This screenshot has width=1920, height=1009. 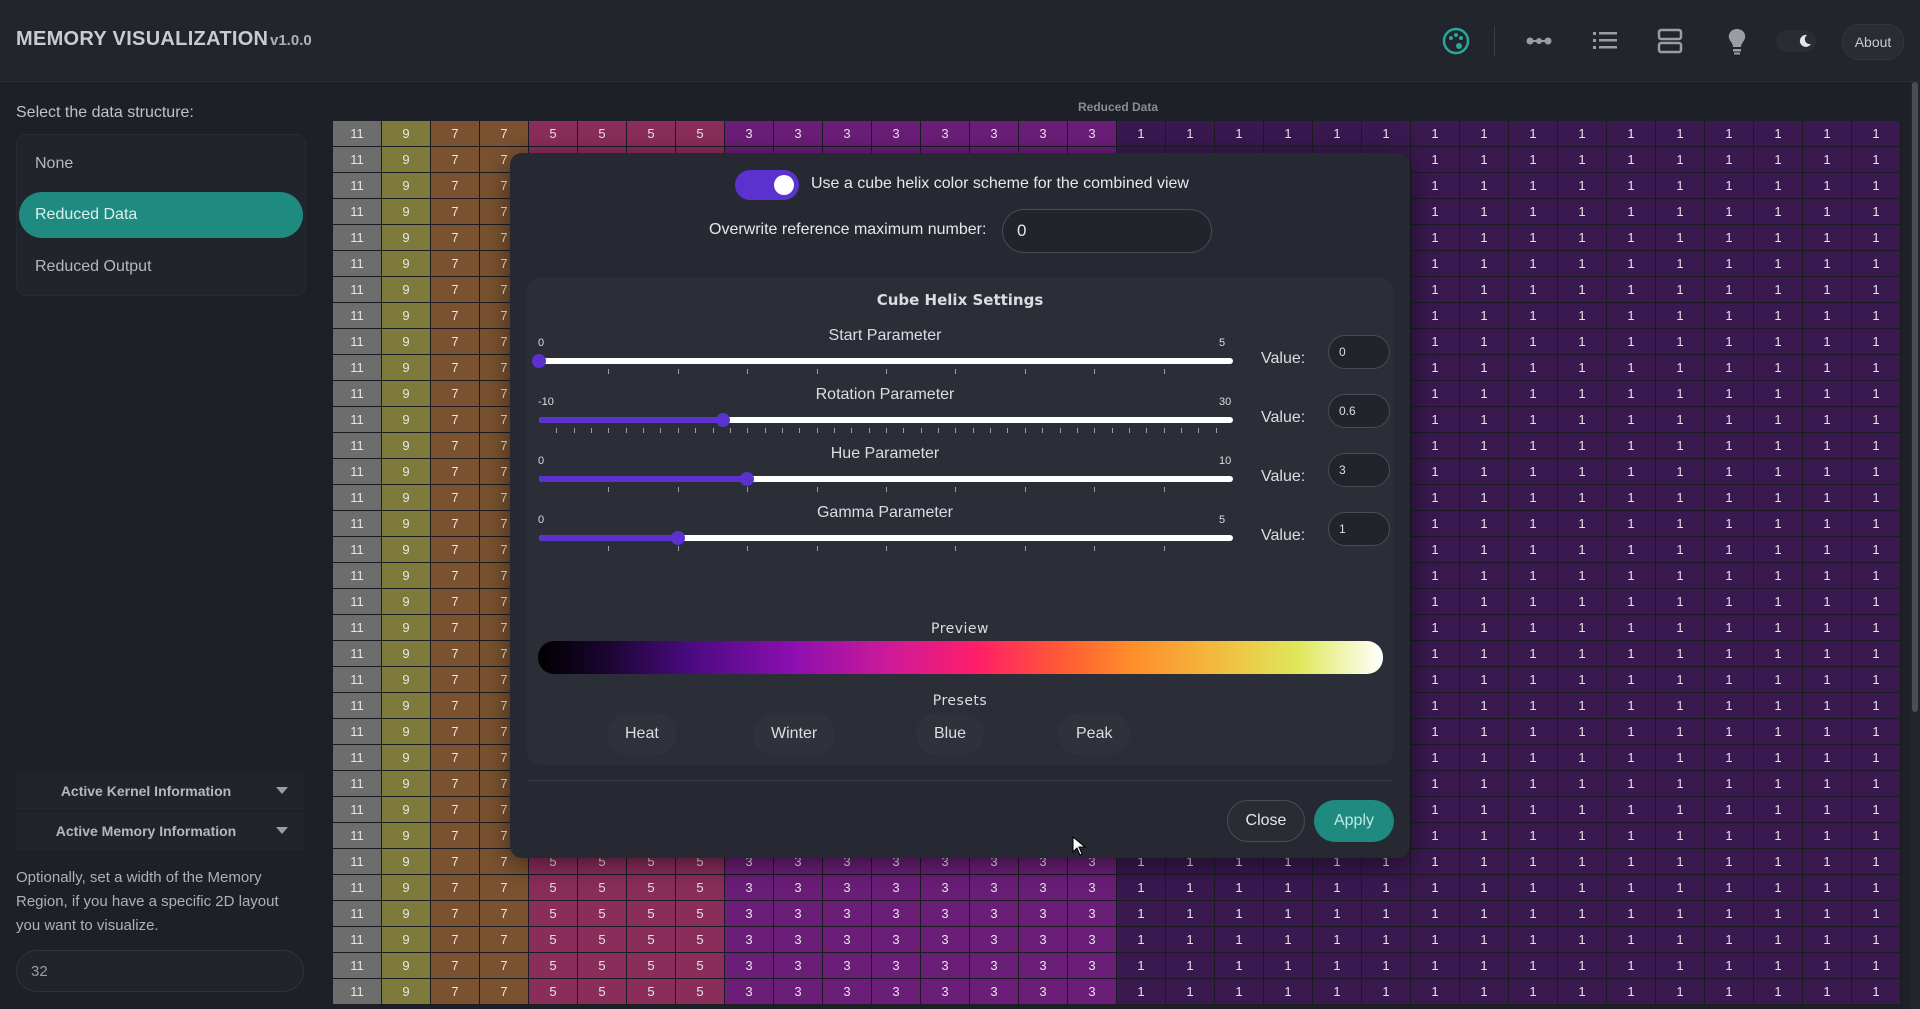 What do you see at coordinates (882, 361) in the screenshot?
I see `param-slider` at bounding box center [882, 361].